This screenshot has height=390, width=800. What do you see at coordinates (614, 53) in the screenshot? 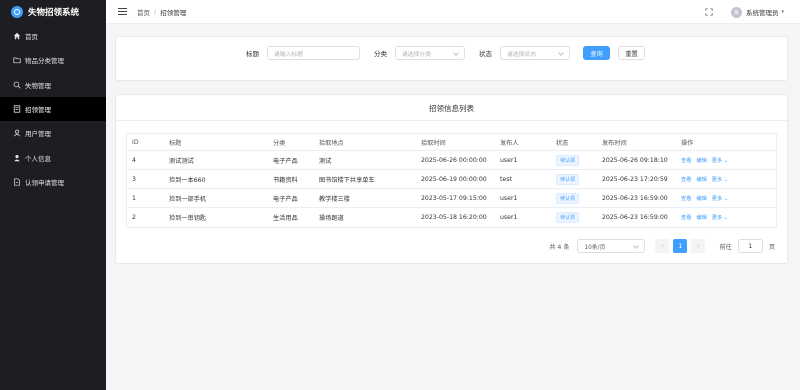
I see `search-actions: 查询 重置` at bounding box center [614, 53].